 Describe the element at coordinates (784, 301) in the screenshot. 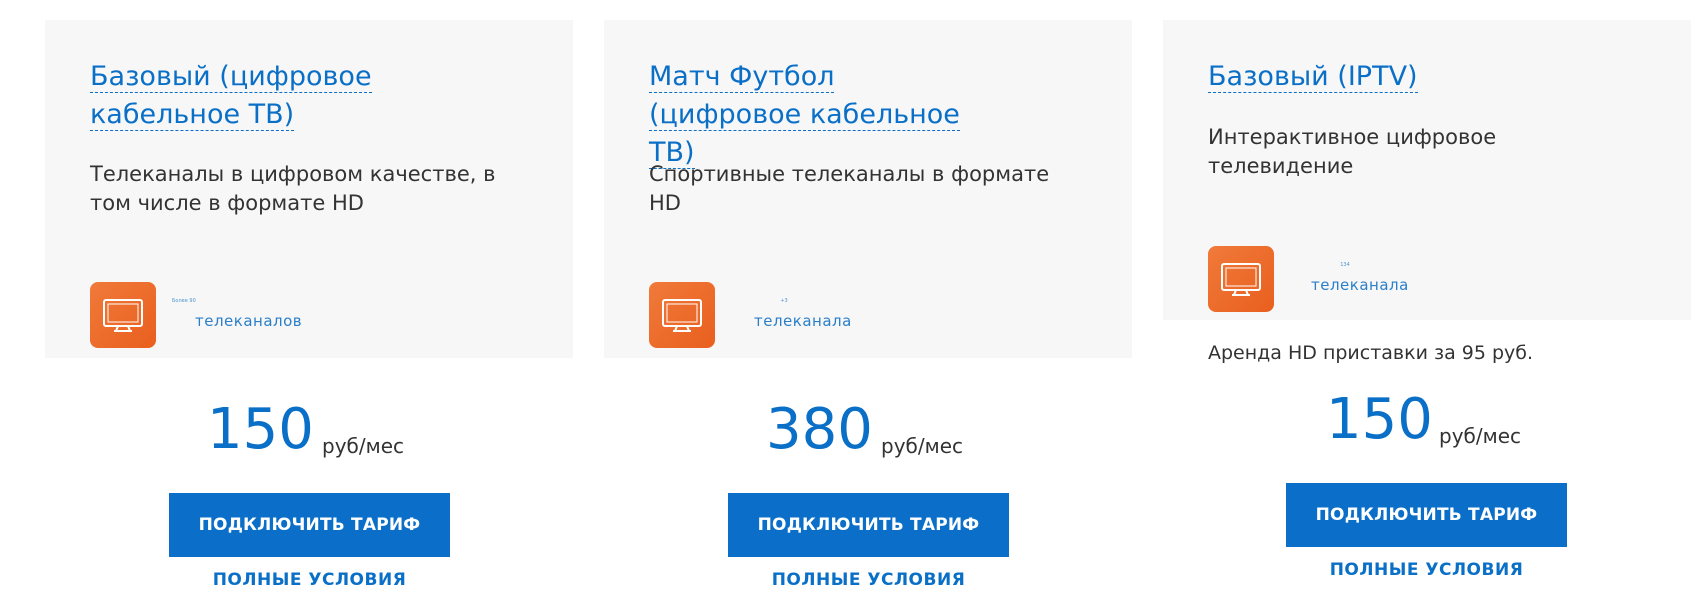

I see `channel-count: +3` at that location.